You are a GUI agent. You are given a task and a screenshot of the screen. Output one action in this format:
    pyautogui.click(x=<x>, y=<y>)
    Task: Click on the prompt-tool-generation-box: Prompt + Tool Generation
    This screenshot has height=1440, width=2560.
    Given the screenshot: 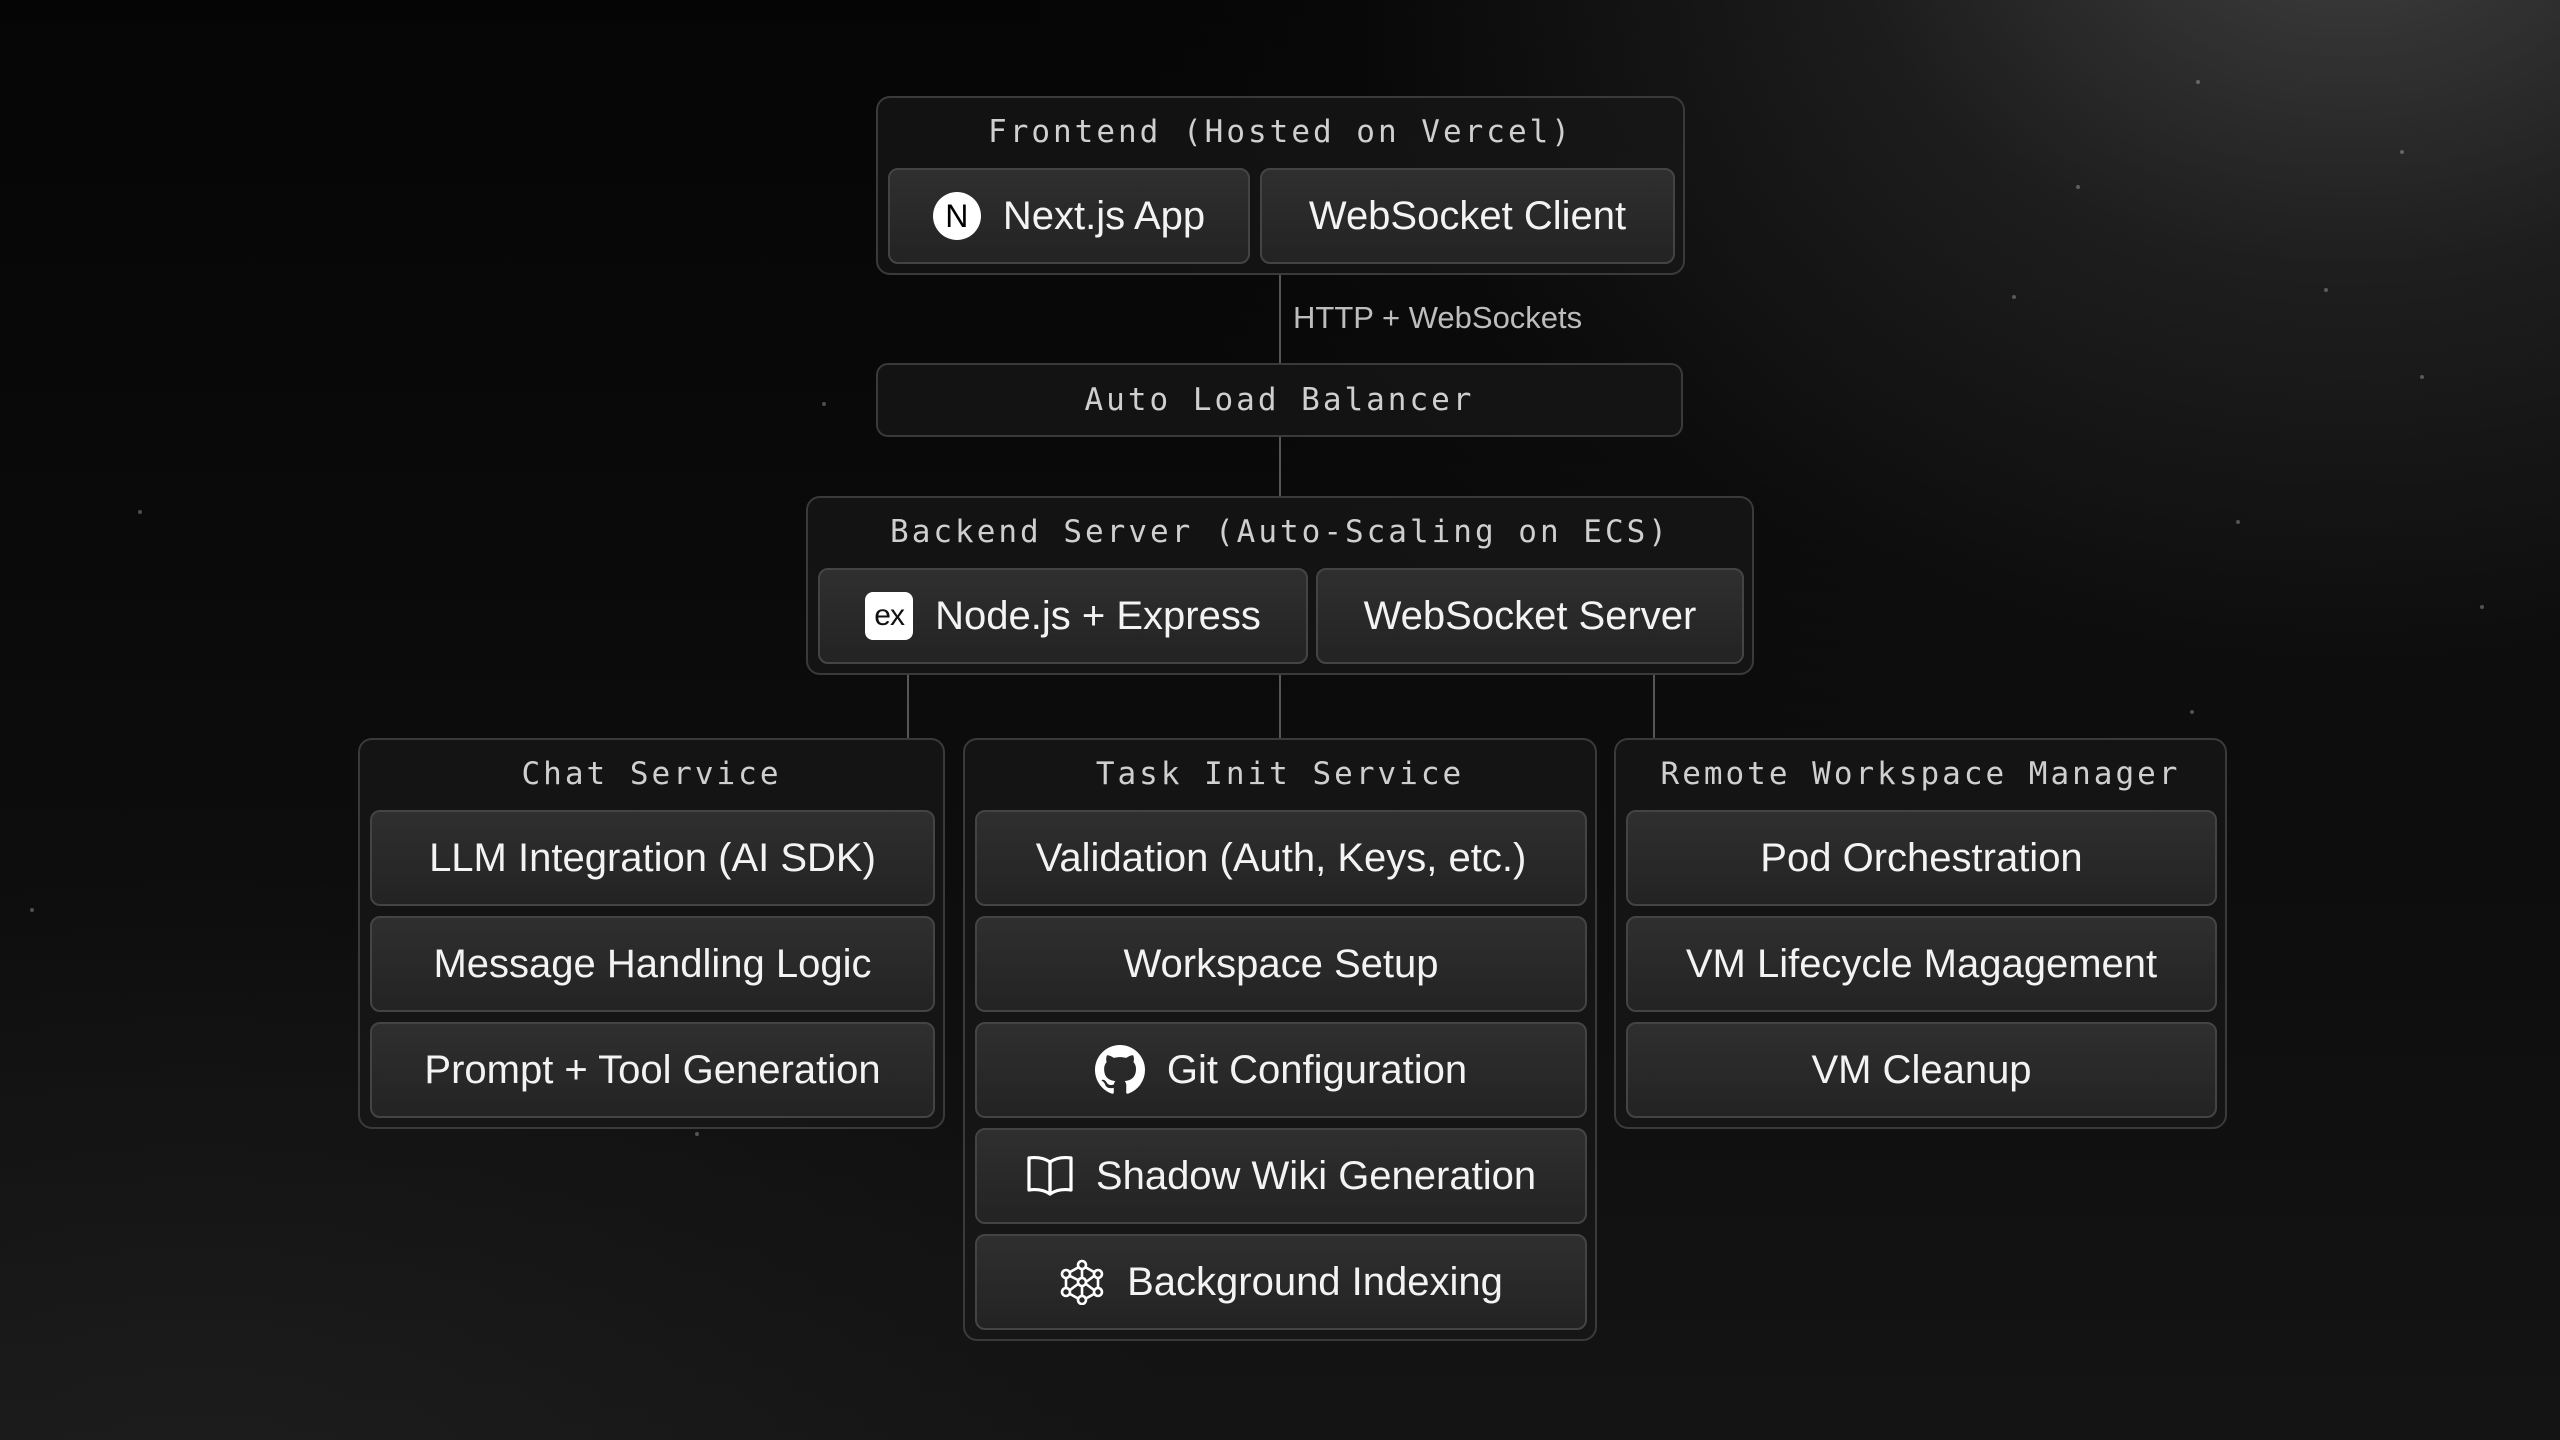 What is the action you would take?
    pyautogui.click(x=652, y=1070)
    